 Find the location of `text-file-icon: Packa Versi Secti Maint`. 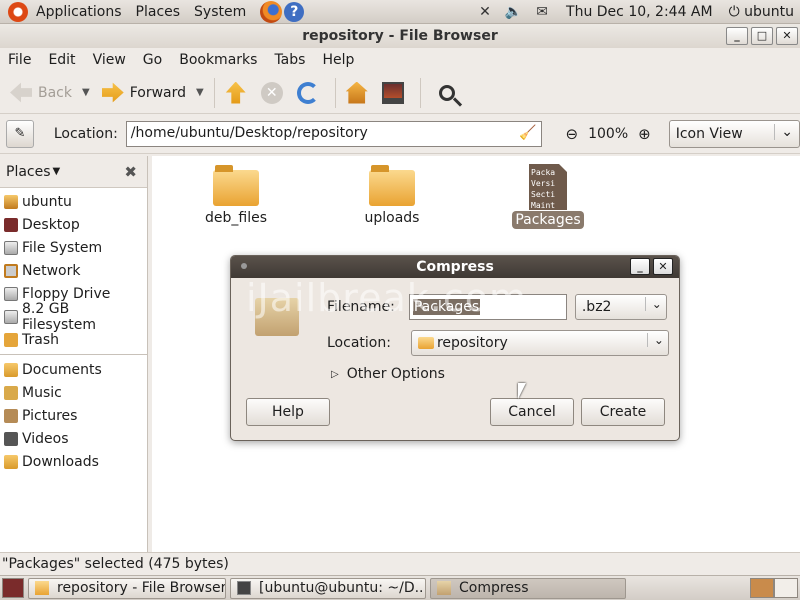

text-file-icon: Packa Versi Secti Maint is located at coordinates (548, 187).